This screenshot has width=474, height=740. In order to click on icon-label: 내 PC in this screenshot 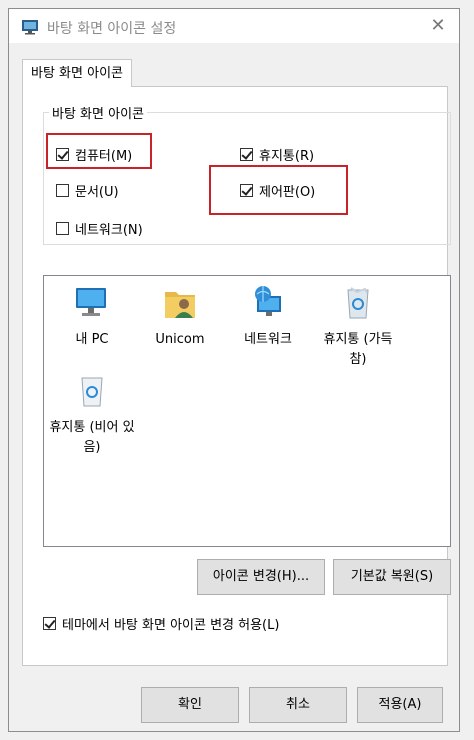, I will do `click(92, 339)`.